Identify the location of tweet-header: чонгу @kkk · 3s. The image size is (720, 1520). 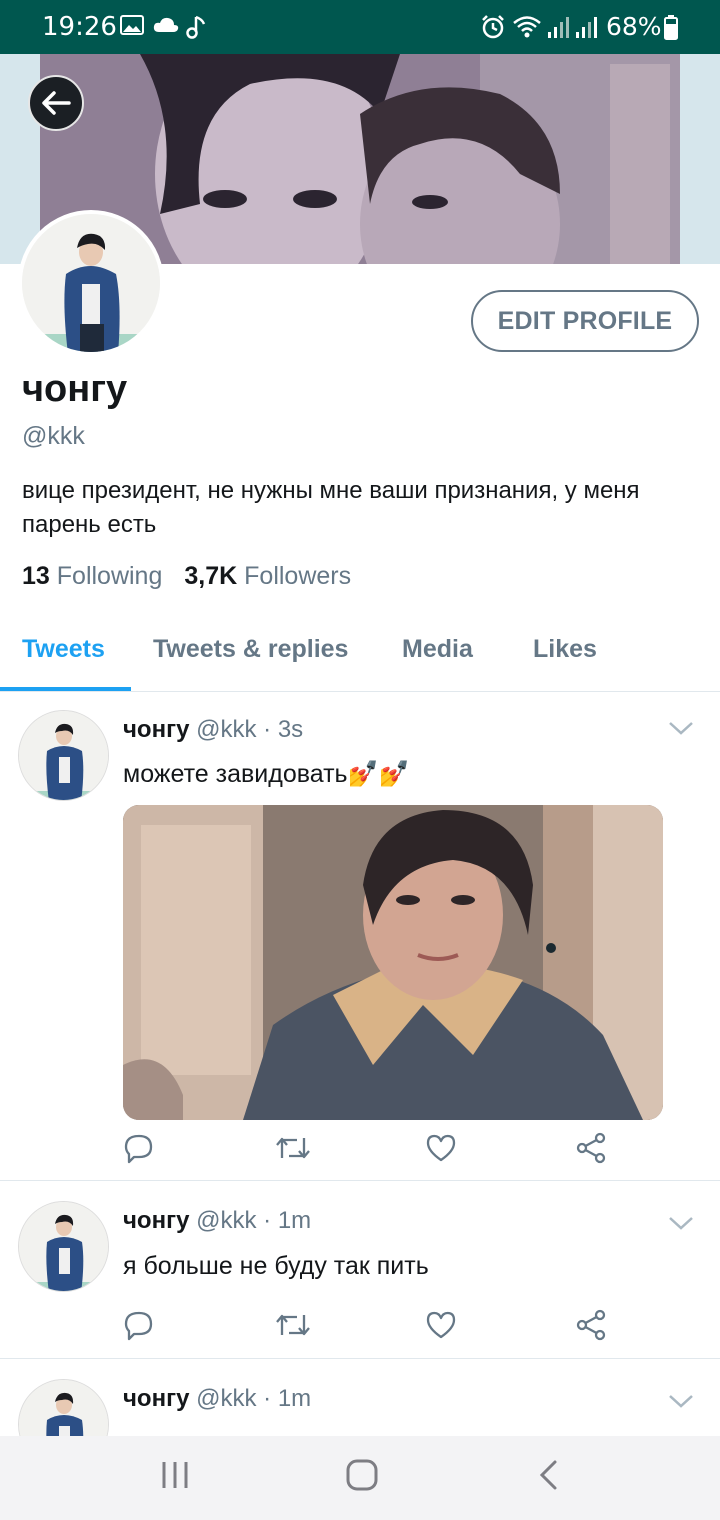
(213, 730).